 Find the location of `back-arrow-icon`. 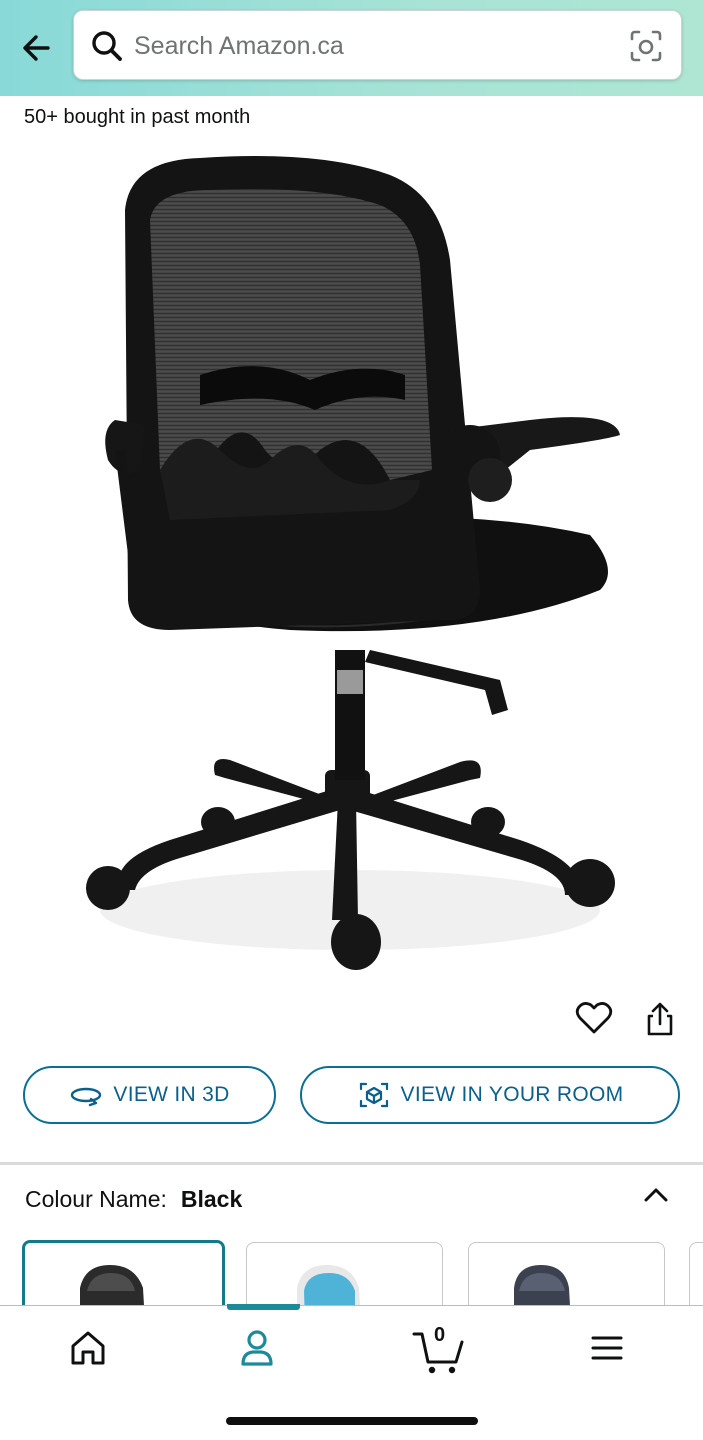

back-arrow-icon is located at coordinates (38, 48).